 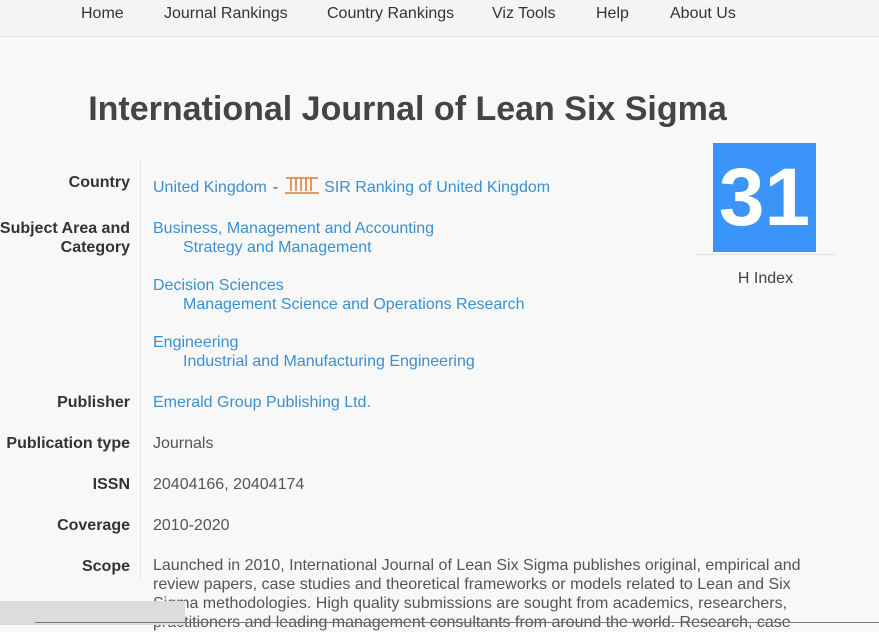 What do you see at coordinates (407, 109) in the screenshot?
I see `page-title: International Journal of Lean Six Sigma` at bounding box center [407, 109].